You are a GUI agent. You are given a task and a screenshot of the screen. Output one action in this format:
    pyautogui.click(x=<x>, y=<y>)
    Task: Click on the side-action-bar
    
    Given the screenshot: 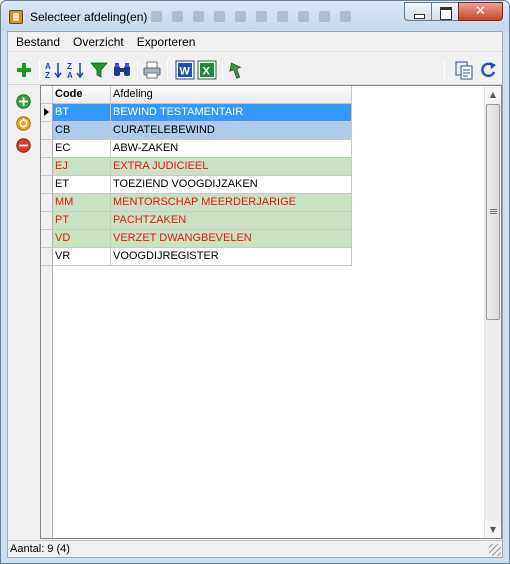 What is the action you would take?
    pyautogui.click(x=24, y=312)
    